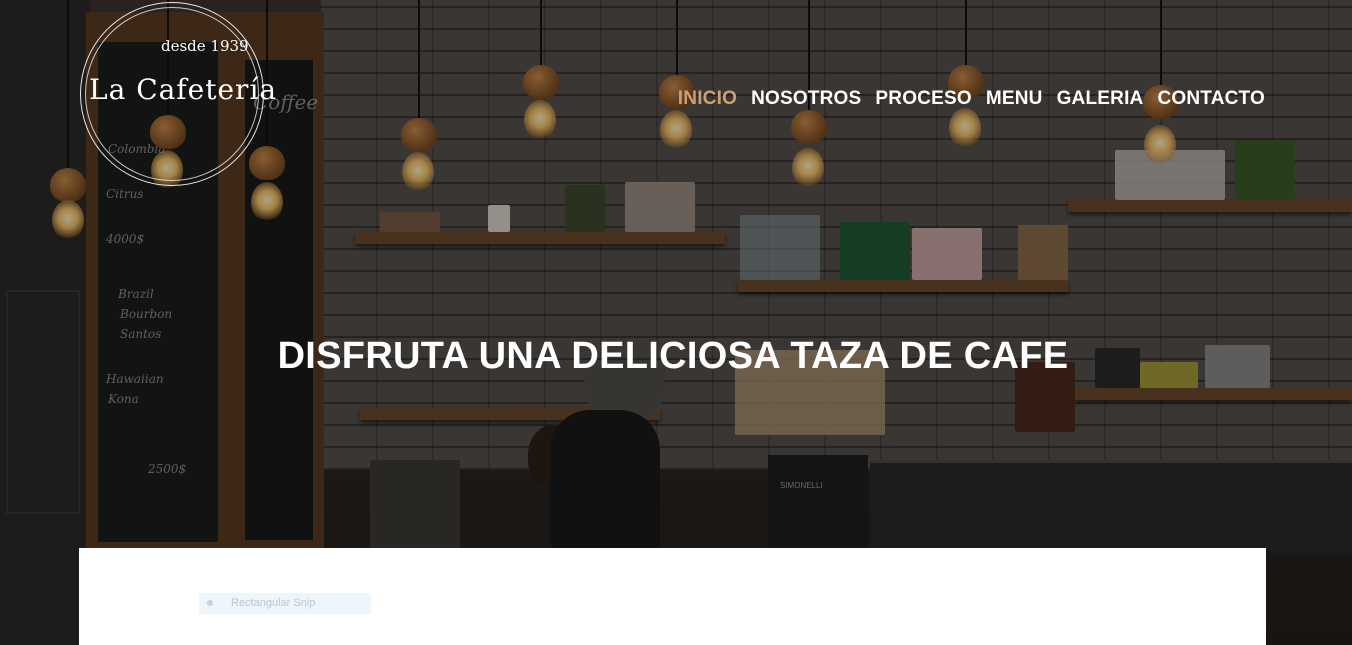 This screenshot has height=645, width=1352. What do you see at coordinates (210, 603) in the screenshot?
I see `snip-icon` at bounding box center [210, 603].